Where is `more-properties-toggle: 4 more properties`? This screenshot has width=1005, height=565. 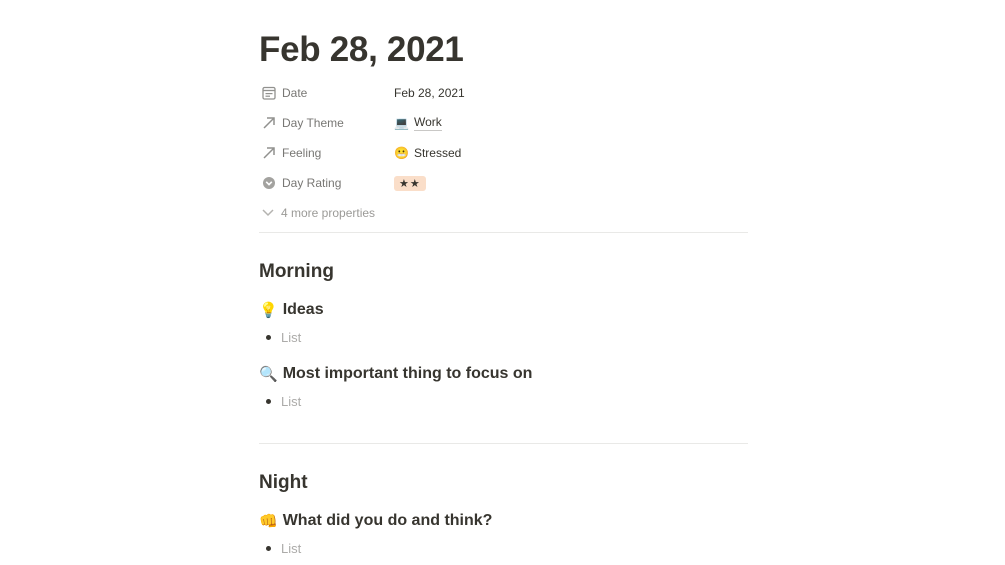 more-properties-toggle: 4 more properties is located at coordinates (317, 213).